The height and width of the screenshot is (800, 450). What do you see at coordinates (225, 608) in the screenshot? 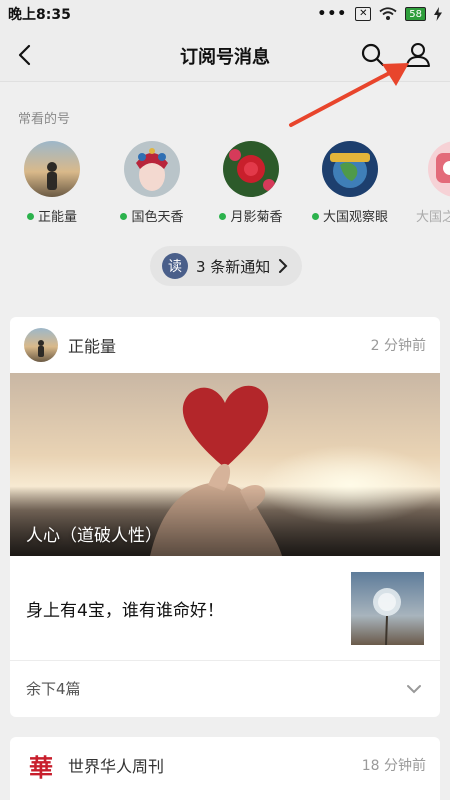
I see `article-item: 身上有4宝，谁有谁命好！` at bounding box center [225, 608].